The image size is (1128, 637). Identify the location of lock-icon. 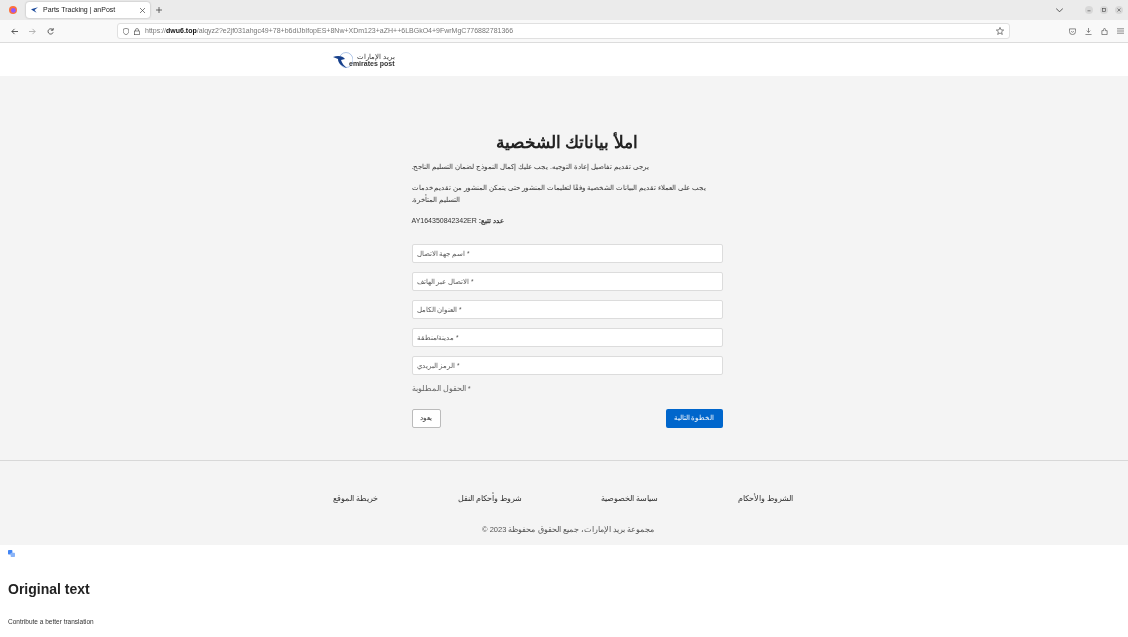
(137, 31).